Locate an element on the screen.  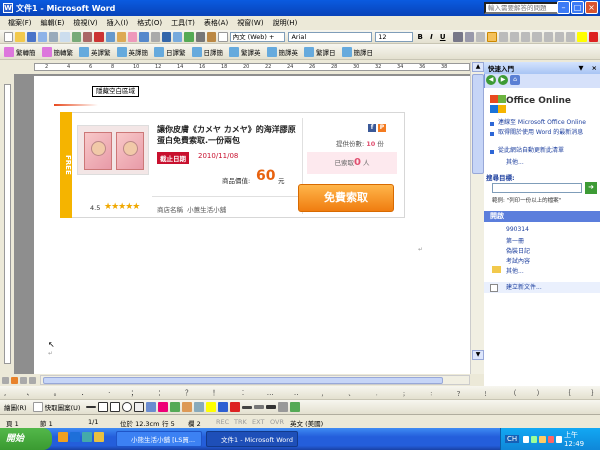
show-hide-icon is located at coordinates (223, 36).